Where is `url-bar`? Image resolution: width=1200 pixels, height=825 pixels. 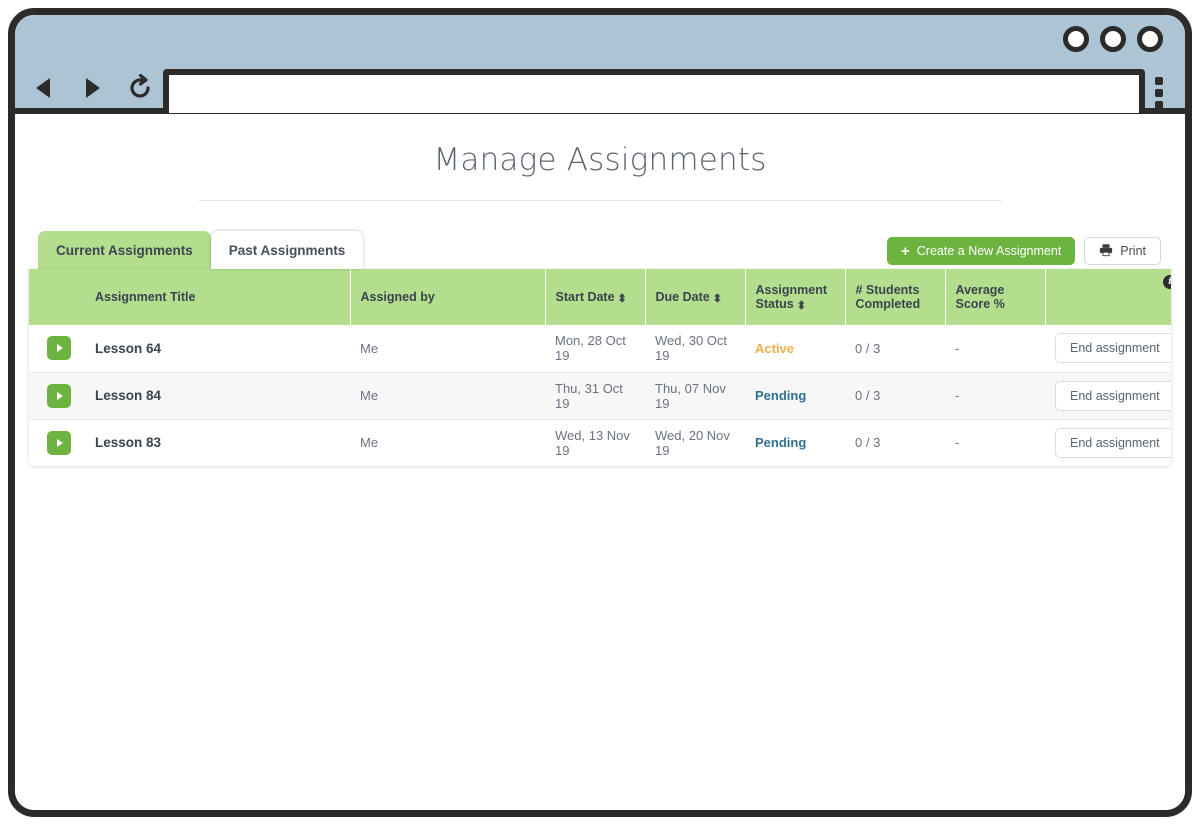
url-bar is located at coordinates (654, 91).